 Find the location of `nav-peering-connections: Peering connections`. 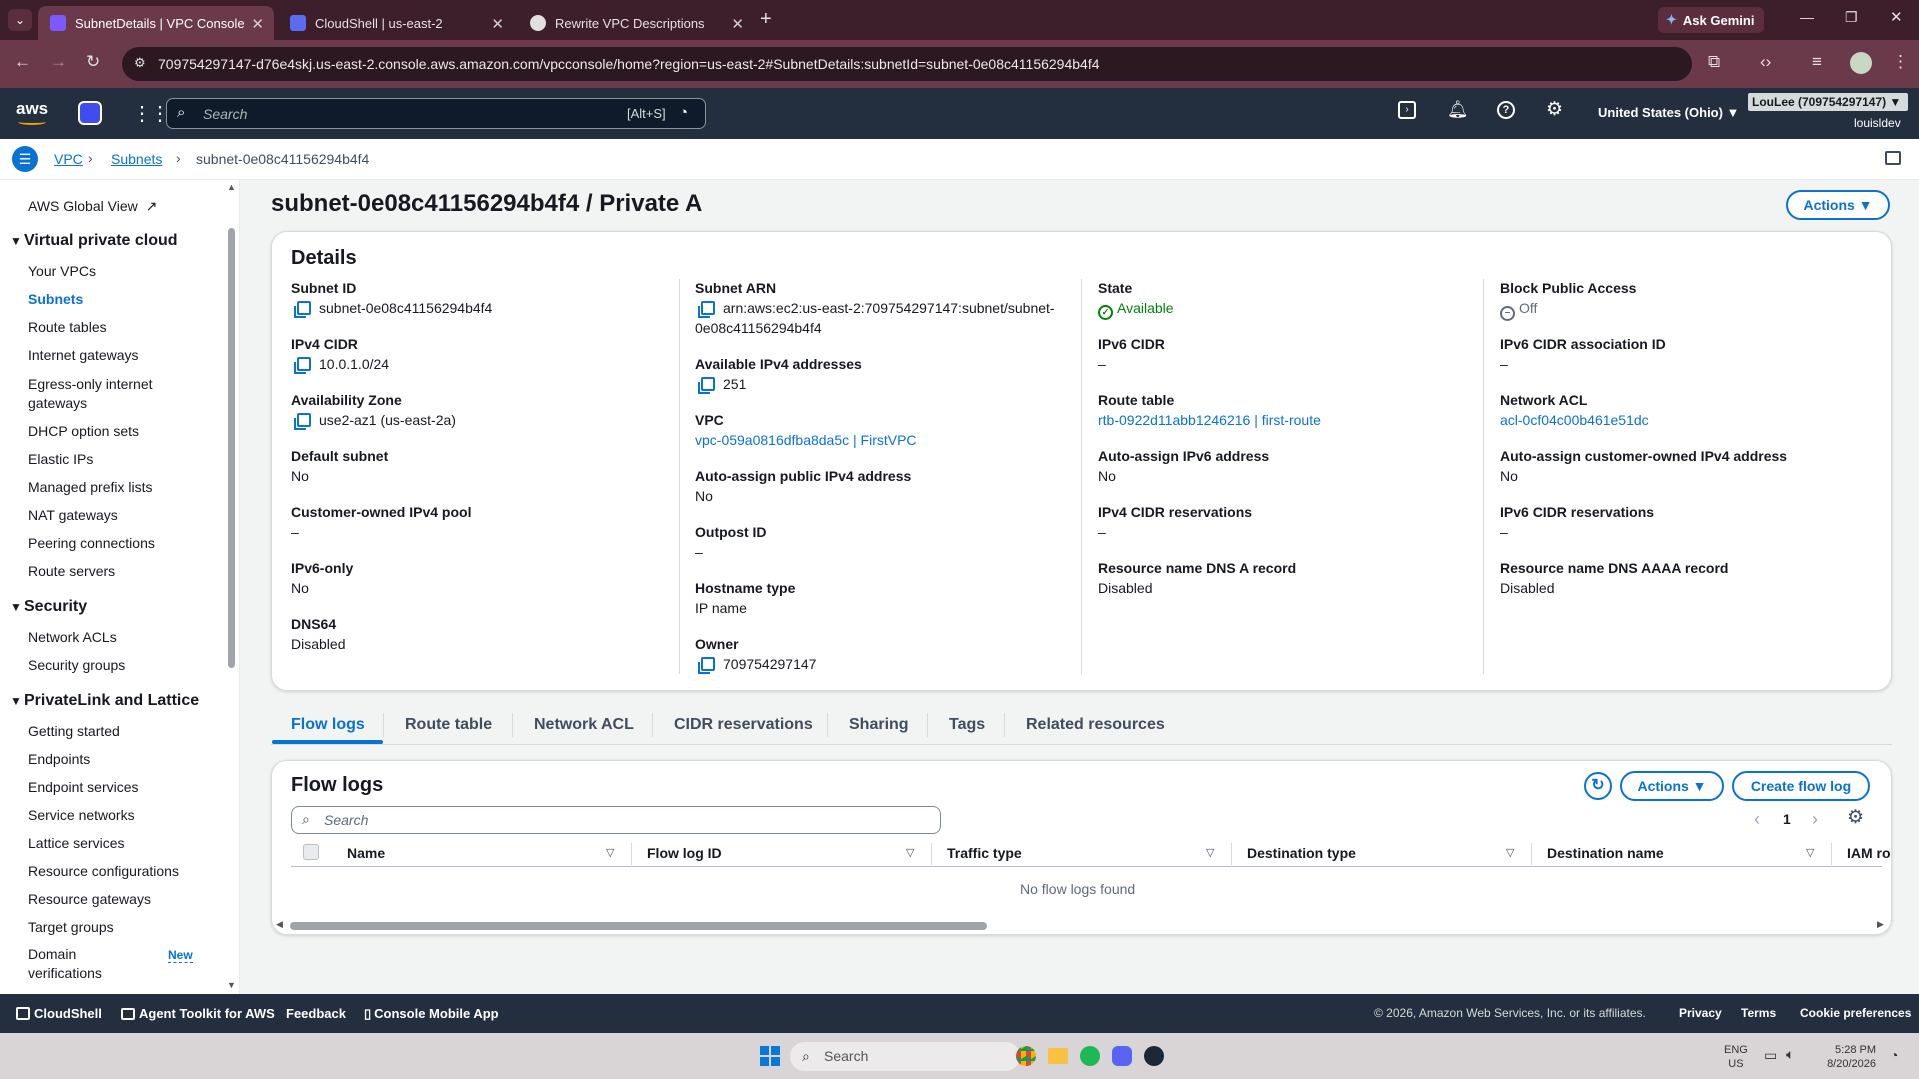

nav-peering-connections: Peering connections is located at coordinates (91, 543).